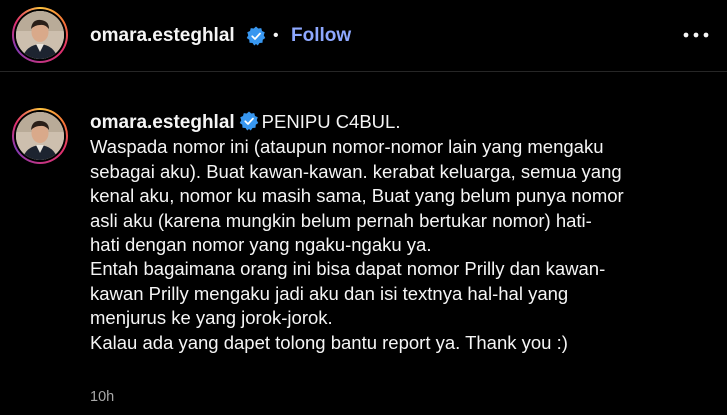 The height and width of the screenshot is (415, 727). What do you see at coordinates (261, 245) in the screenshot?
I see `caption-line: hati dengan nomor yang ngaku-ngaku ya.` at bounding box center [261, 245].